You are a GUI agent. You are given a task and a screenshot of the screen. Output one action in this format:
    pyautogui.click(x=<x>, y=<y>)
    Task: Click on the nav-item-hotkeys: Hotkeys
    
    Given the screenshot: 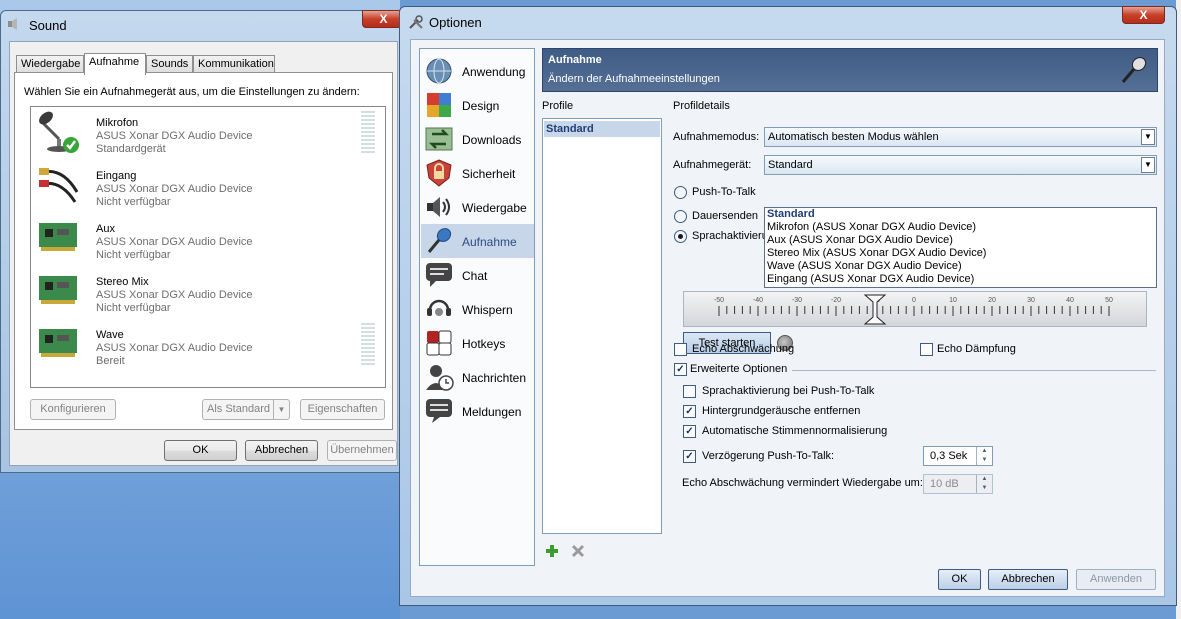 What is the action you would take?
    pyautogui.click(x=477, y=343)
    